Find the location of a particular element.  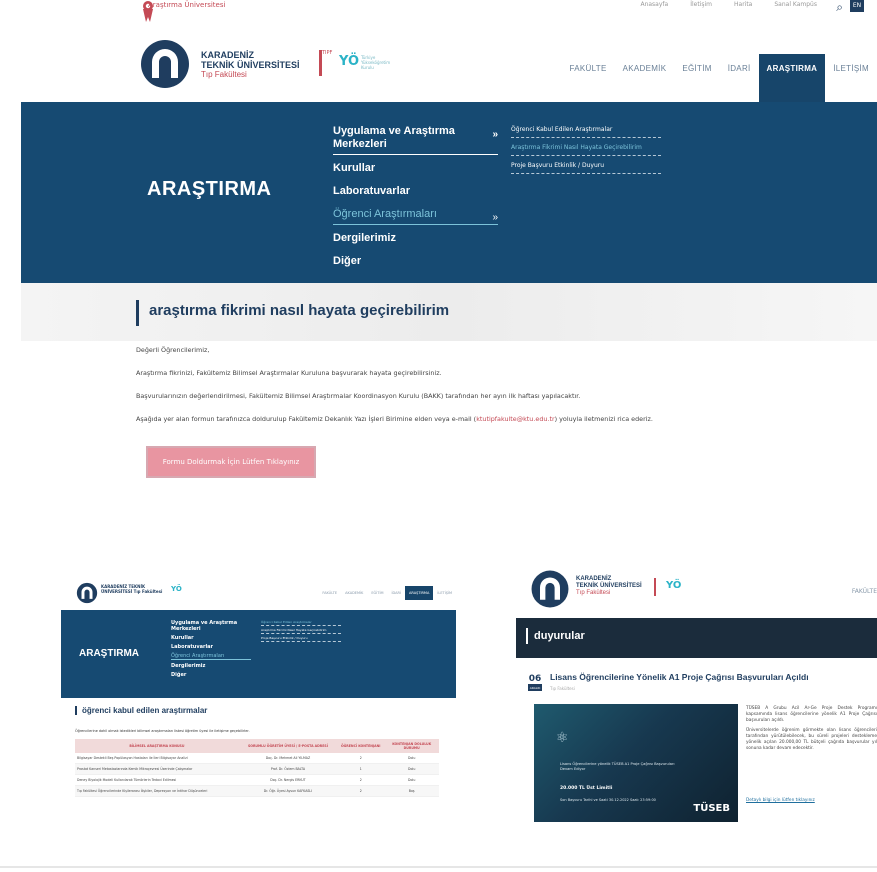

menu-item-merkezler: Uygulama ve Araştırma Merkezleri » is located at coordinates (415, 138).